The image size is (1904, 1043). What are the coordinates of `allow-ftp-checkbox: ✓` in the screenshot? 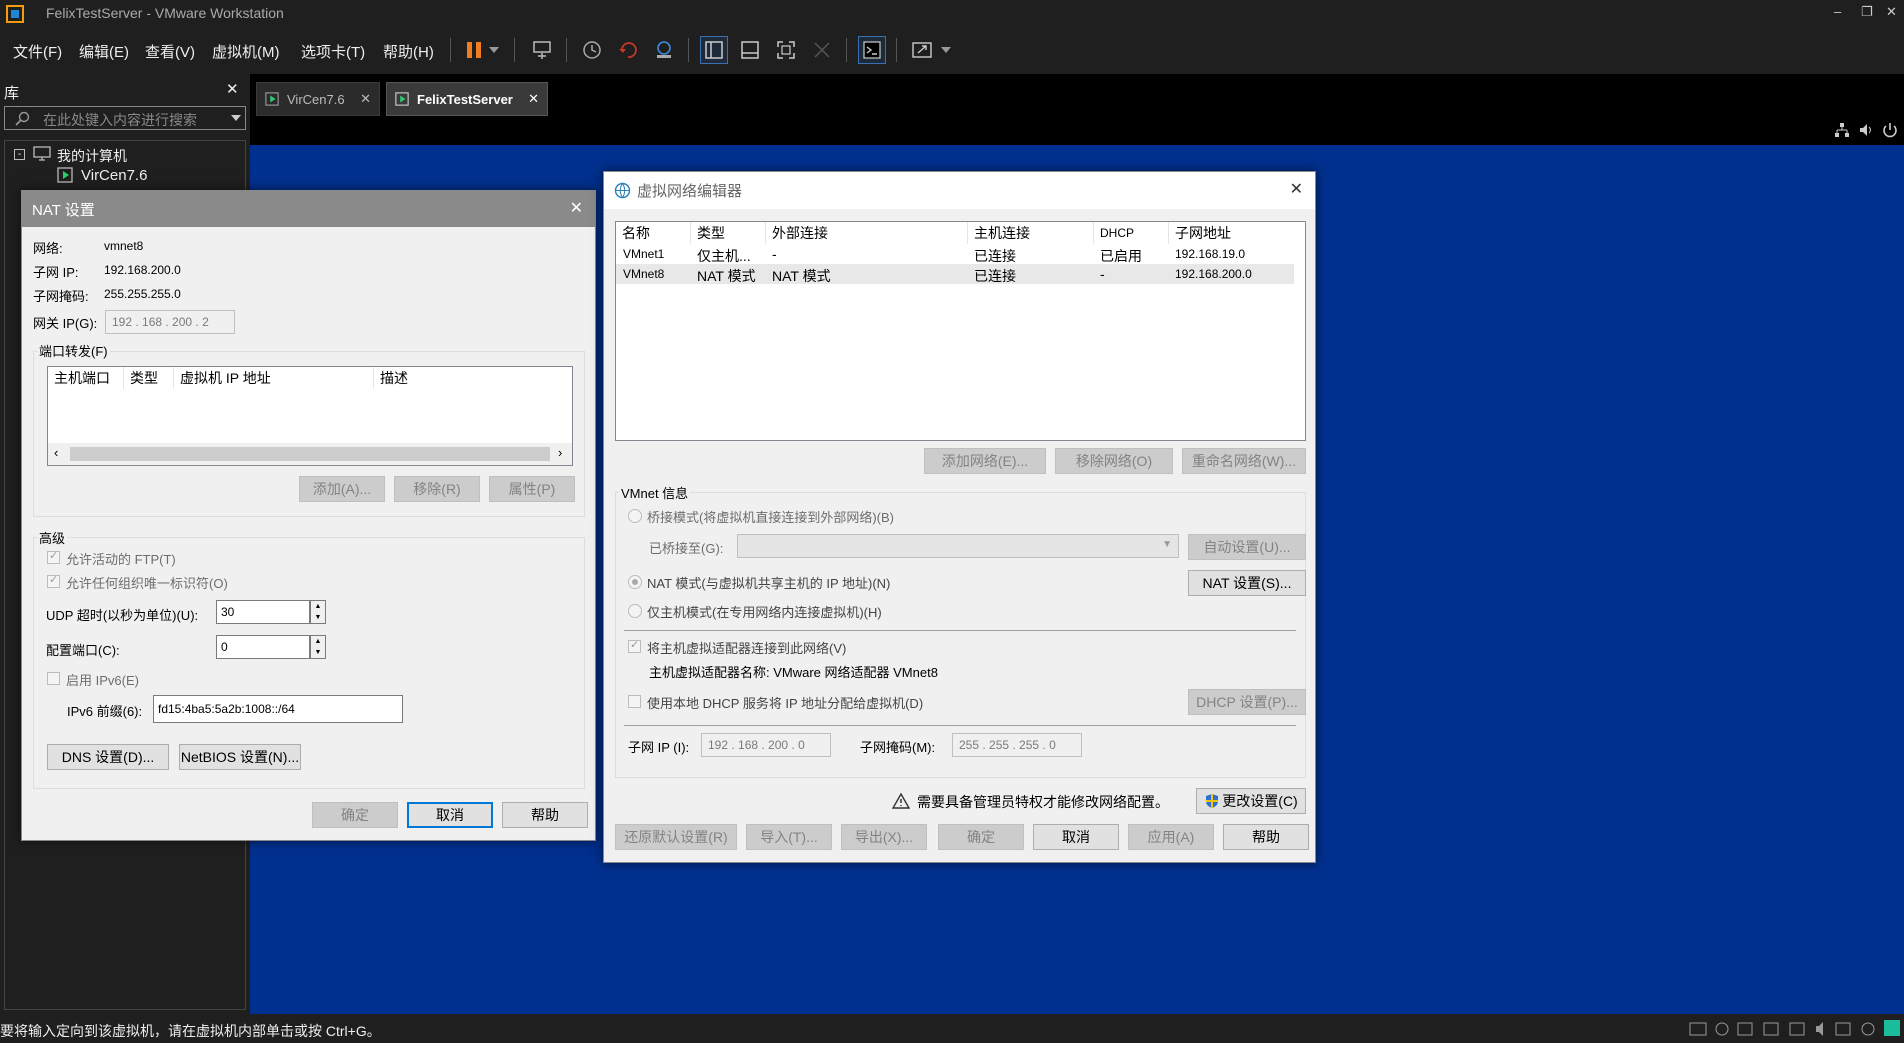 It's located at (53, 557).